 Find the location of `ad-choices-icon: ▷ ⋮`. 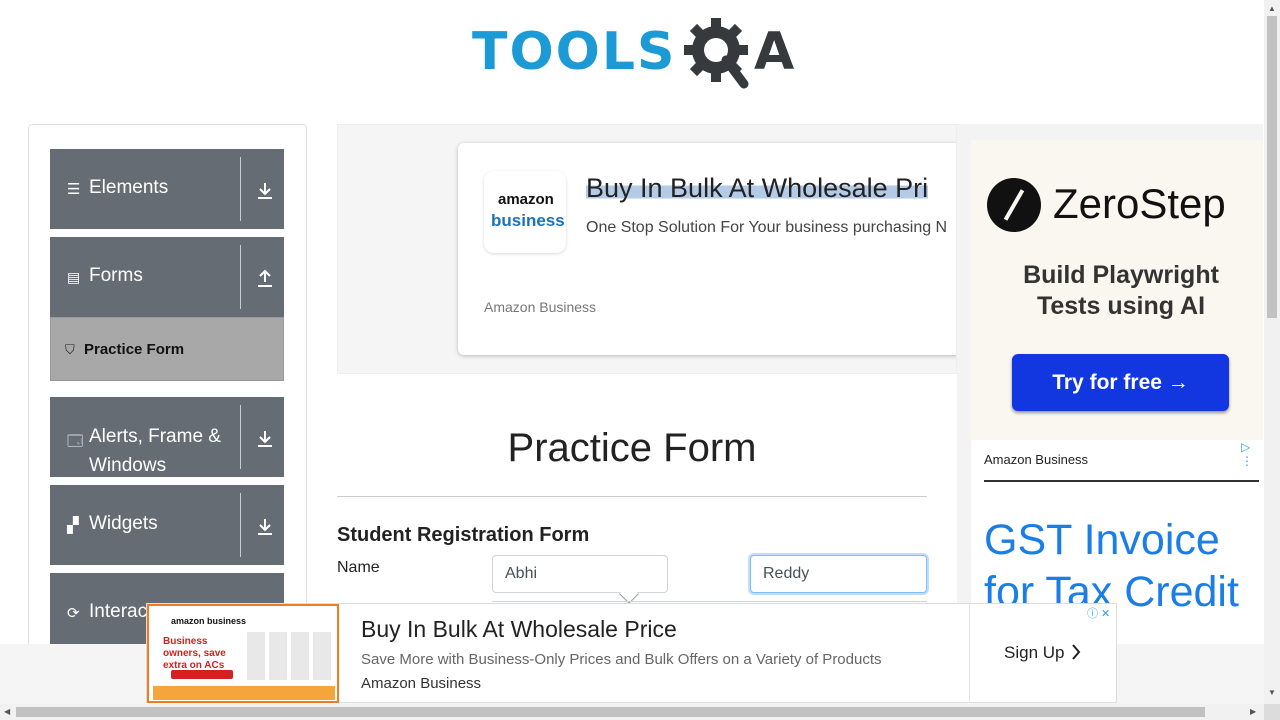

ad-choices-icon: ▷ ⋮ is located at coordinates (1252, 454).